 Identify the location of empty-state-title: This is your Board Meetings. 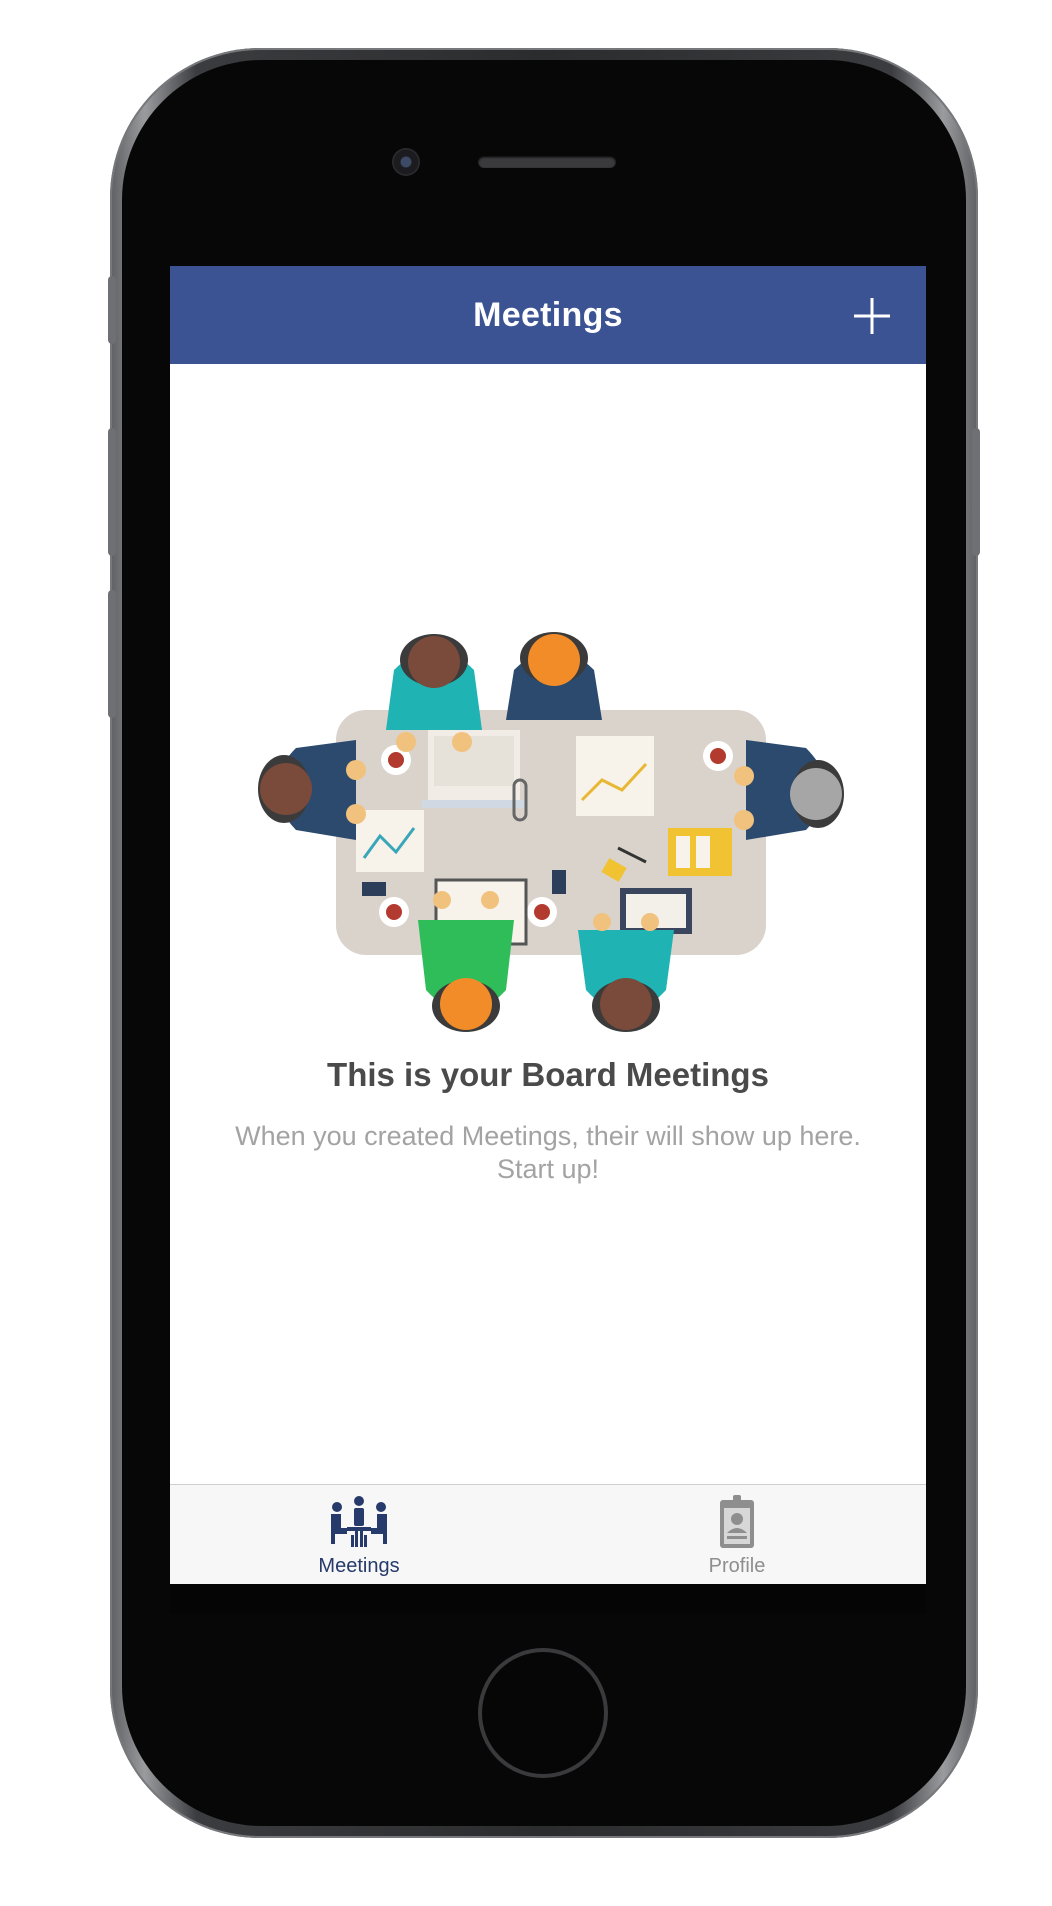
(548, 1074).